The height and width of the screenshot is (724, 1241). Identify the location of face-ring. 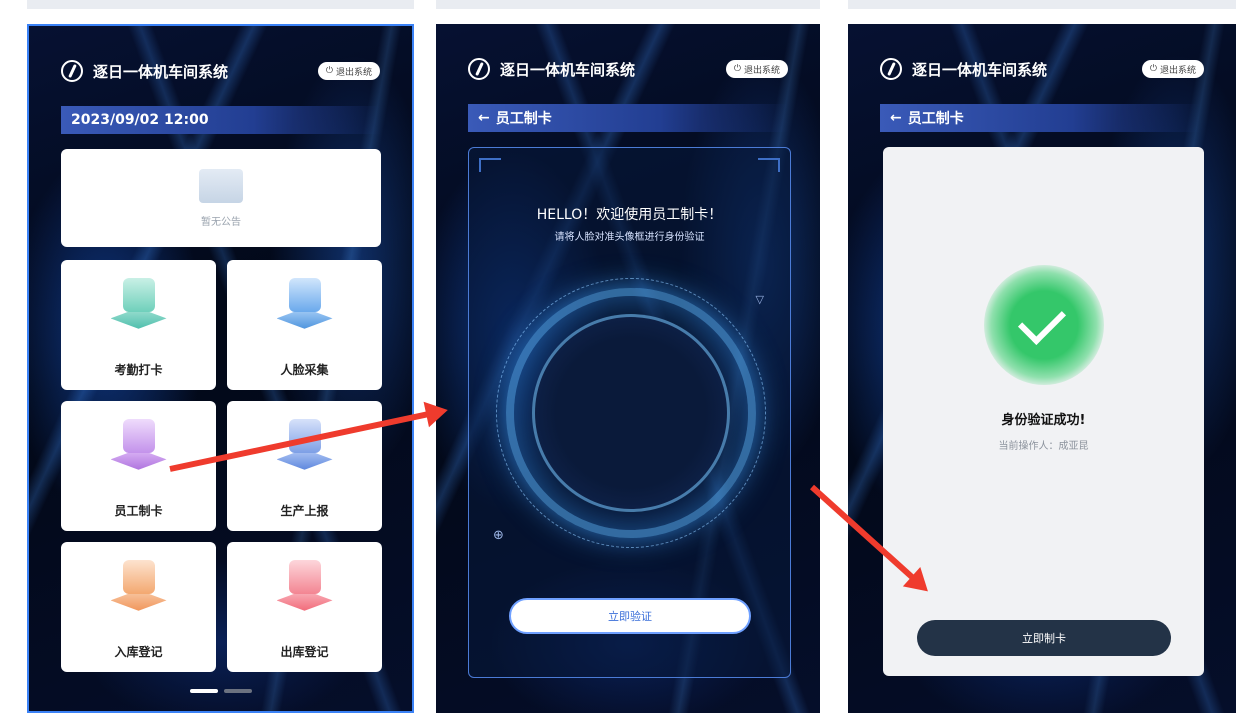
(631, 413).